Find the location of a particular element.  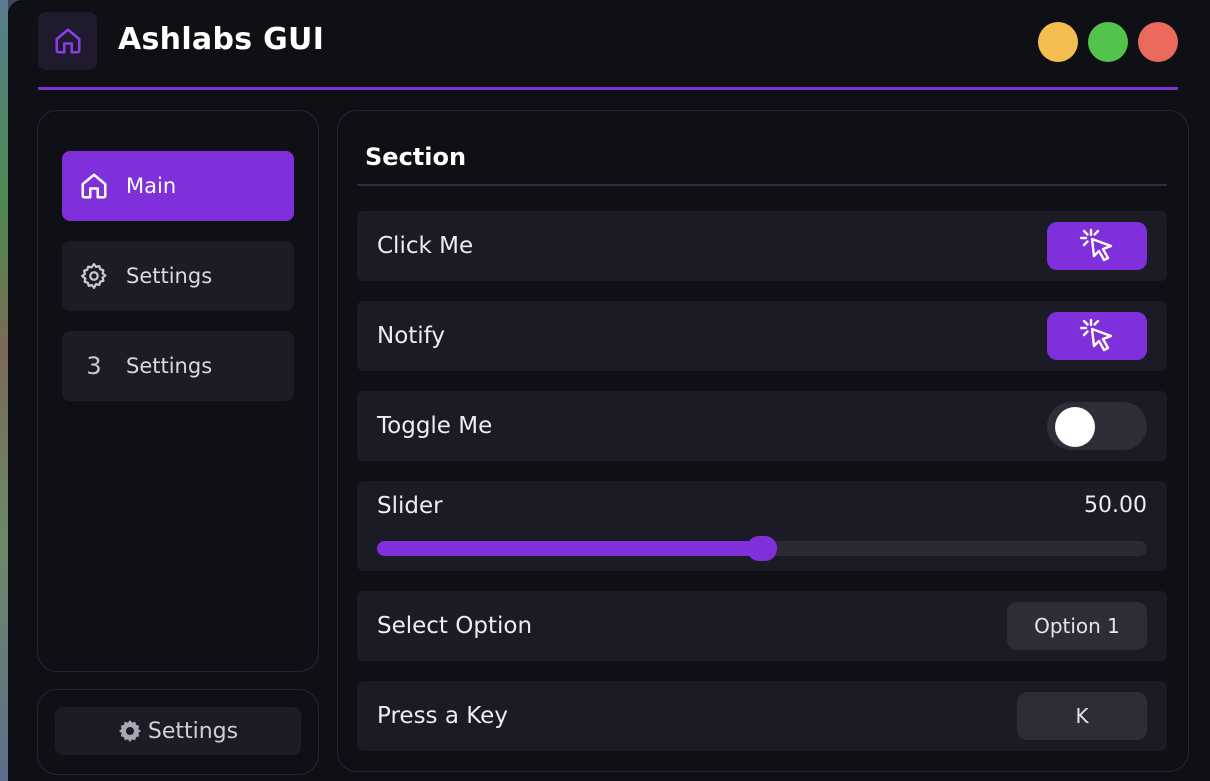

keybind-label: Press a Key is located at coordinates (442, 716).